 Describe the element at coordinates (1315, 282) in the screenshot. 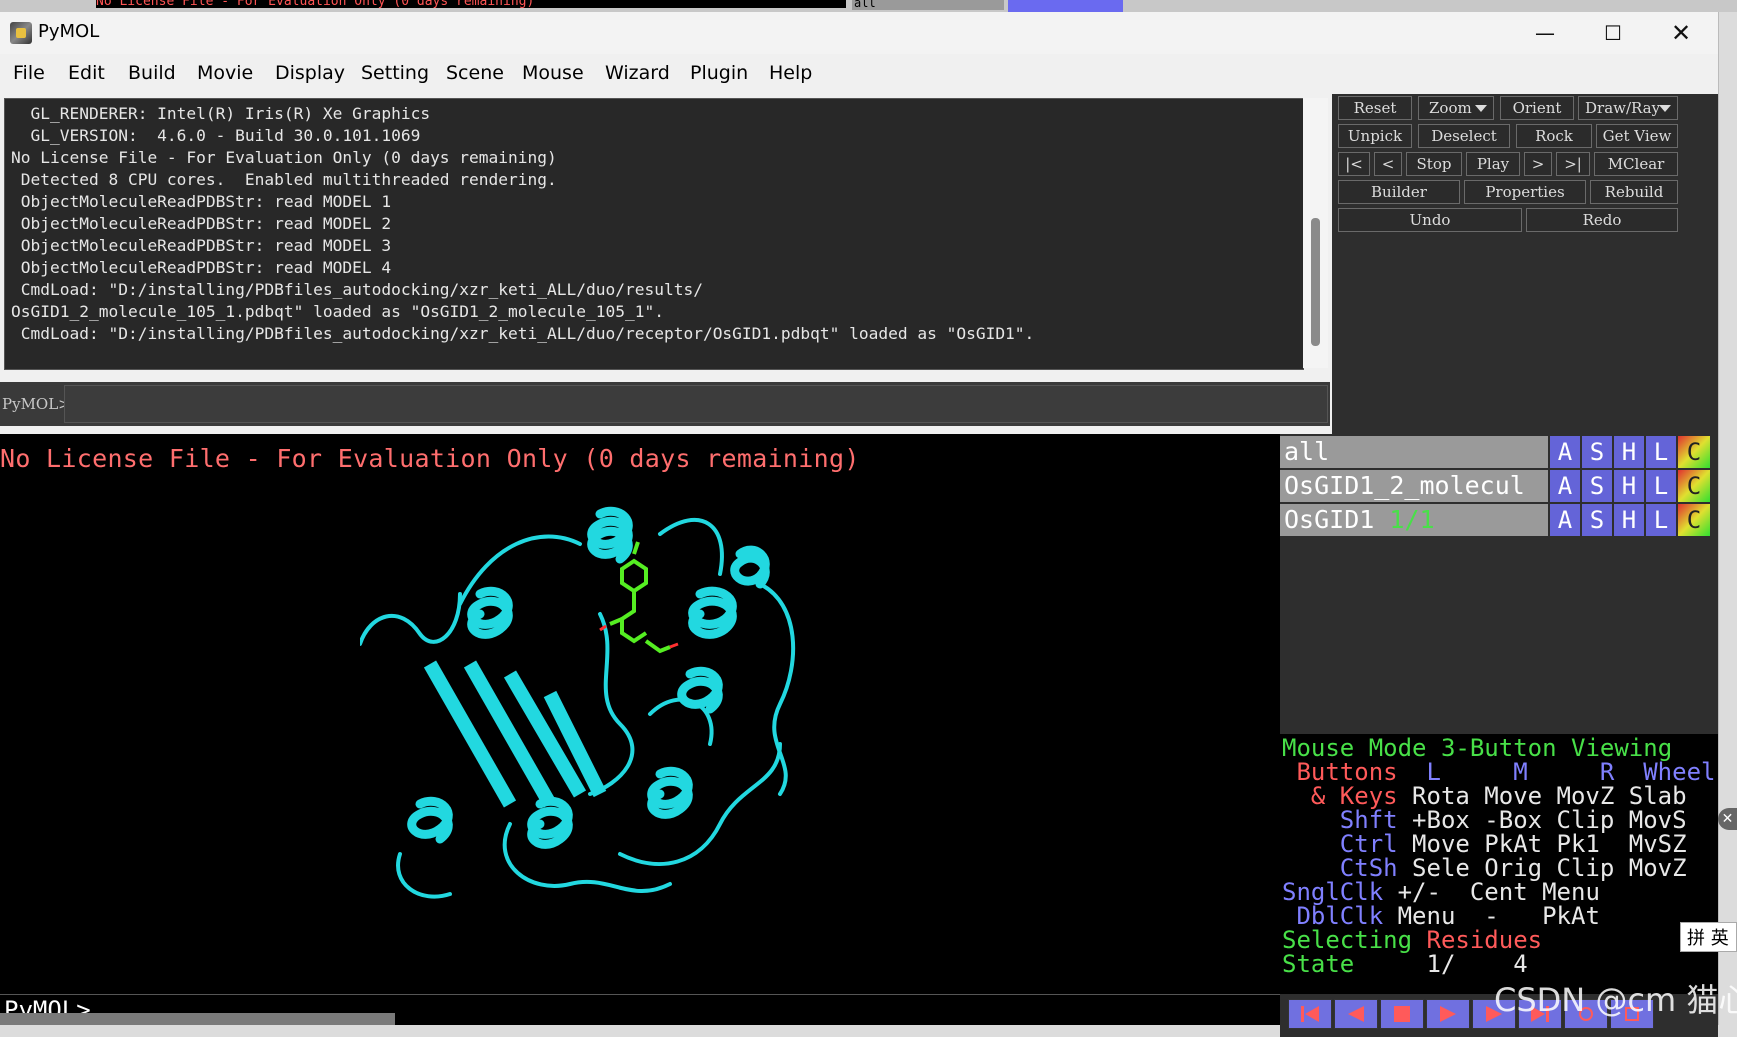

I see `console-scroll-thumb` at that location.